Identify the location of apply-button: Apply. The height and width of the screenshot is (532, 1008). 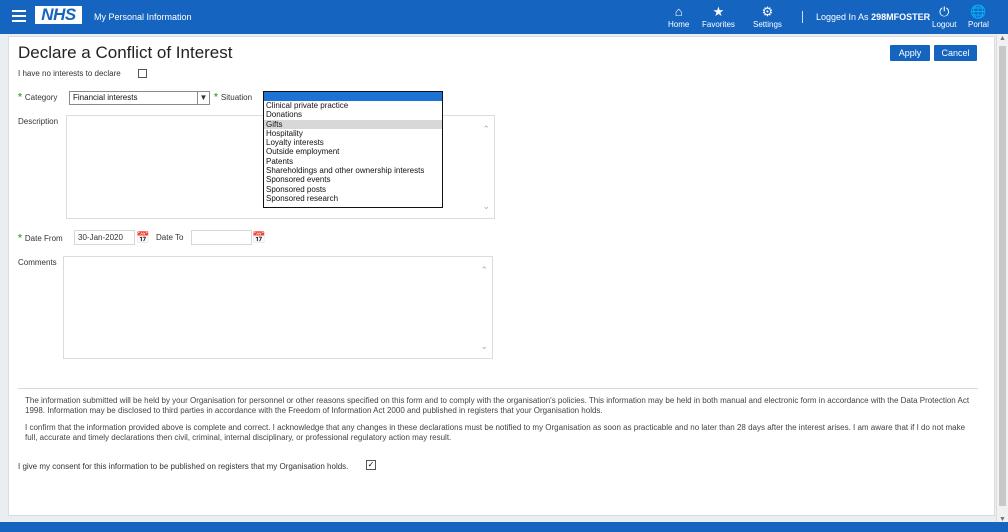
(910, 53).